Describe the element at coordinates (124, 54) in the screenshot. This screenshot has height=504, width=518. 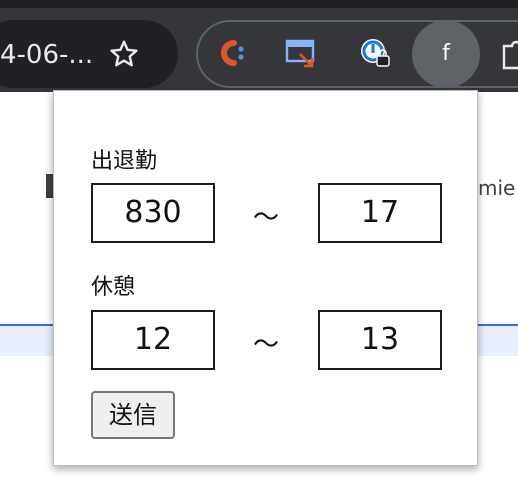
I see `star-icon` at that location.